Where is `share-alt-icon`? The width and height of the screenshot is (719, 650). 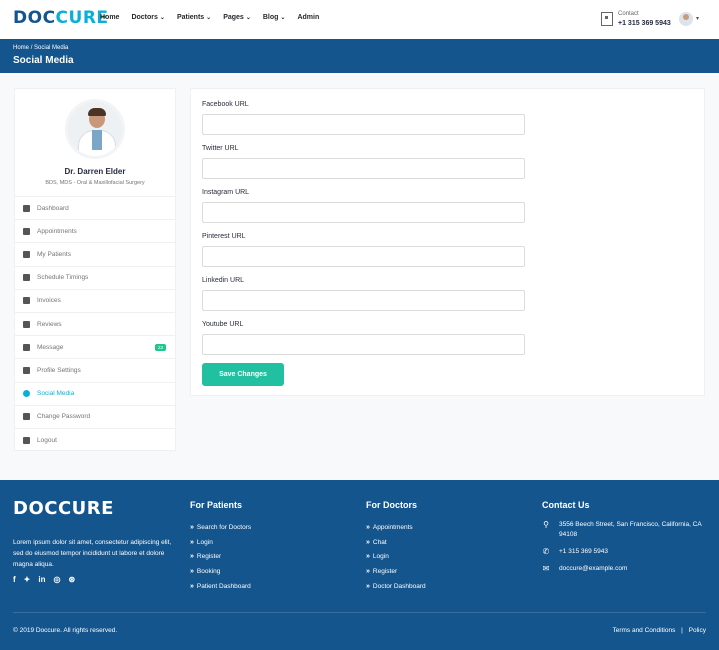 share-alt-icon is located at coordinates (26, 394).